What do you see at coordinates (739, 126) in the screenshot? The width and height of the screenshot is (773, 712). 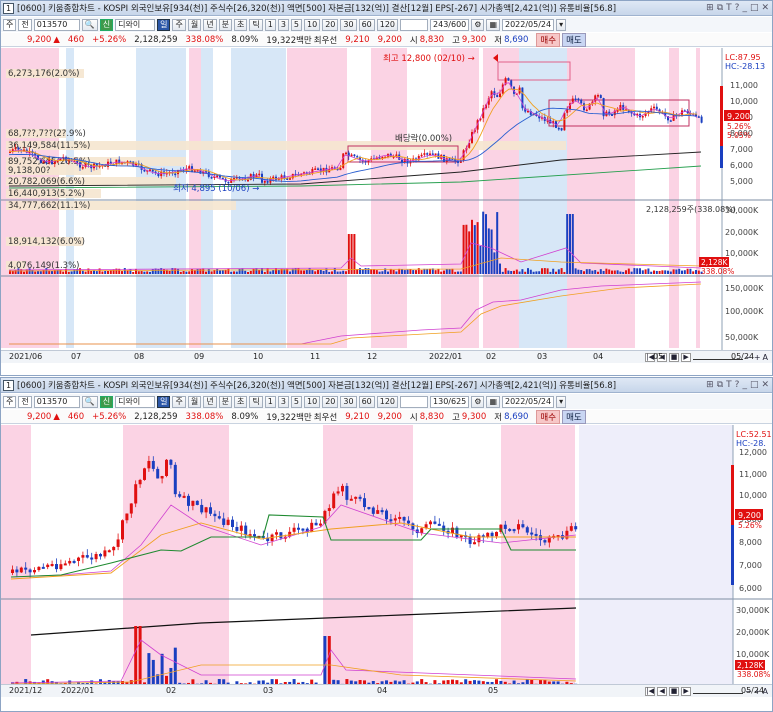 I see `pct-tag: 5.26%` at bounding box center [739, 126].